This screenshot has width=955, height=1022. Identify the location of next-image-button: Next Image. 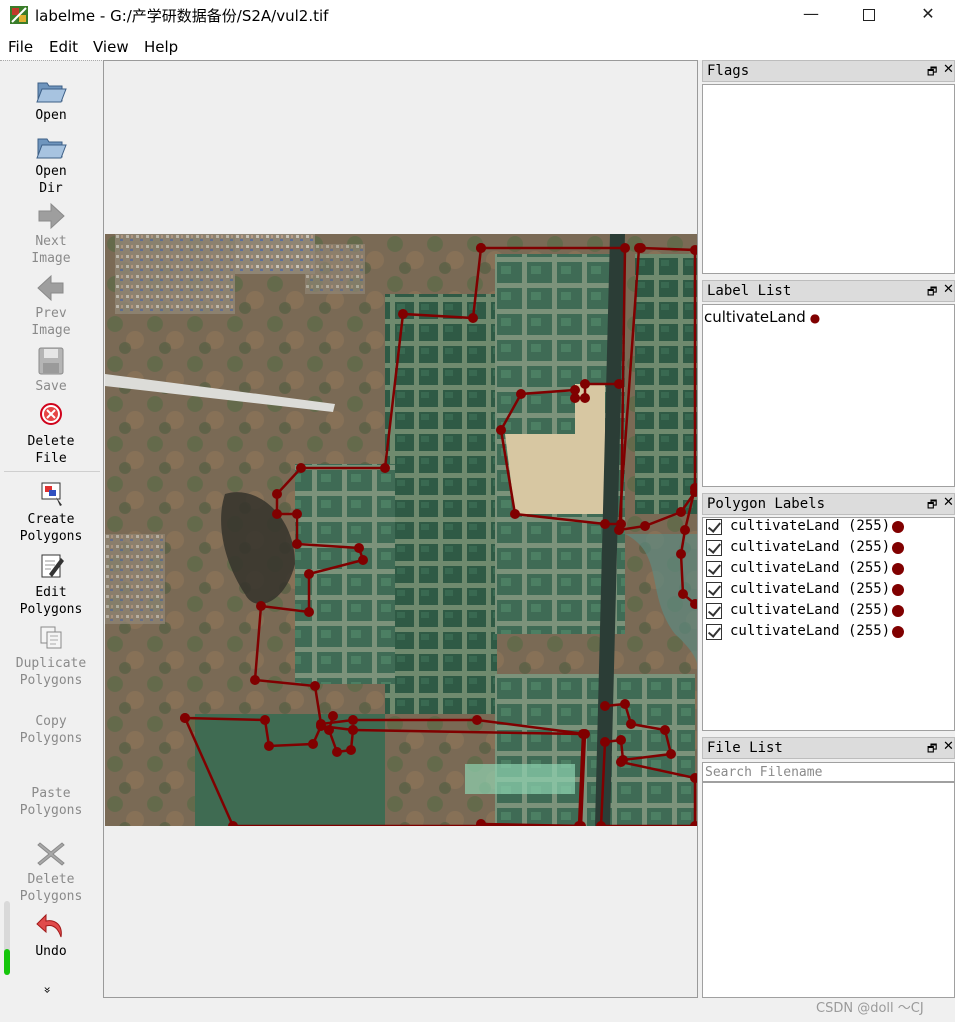
(51, 234).